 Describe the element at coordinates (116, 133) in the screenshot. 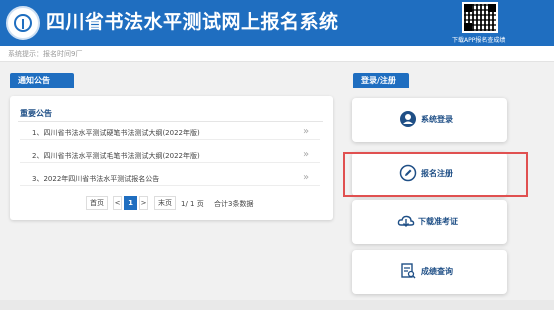

I see `announcement-link: 1、四川省书法水平测试硬笔书法测试大纲(2022年版)` at that location.